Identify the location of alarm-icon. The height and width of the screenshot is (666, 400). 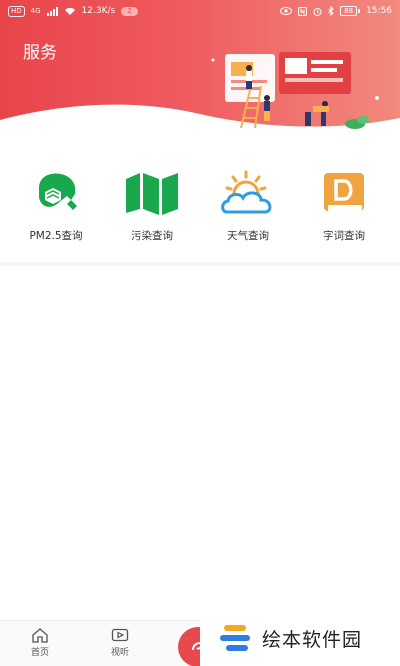
(317, 11).